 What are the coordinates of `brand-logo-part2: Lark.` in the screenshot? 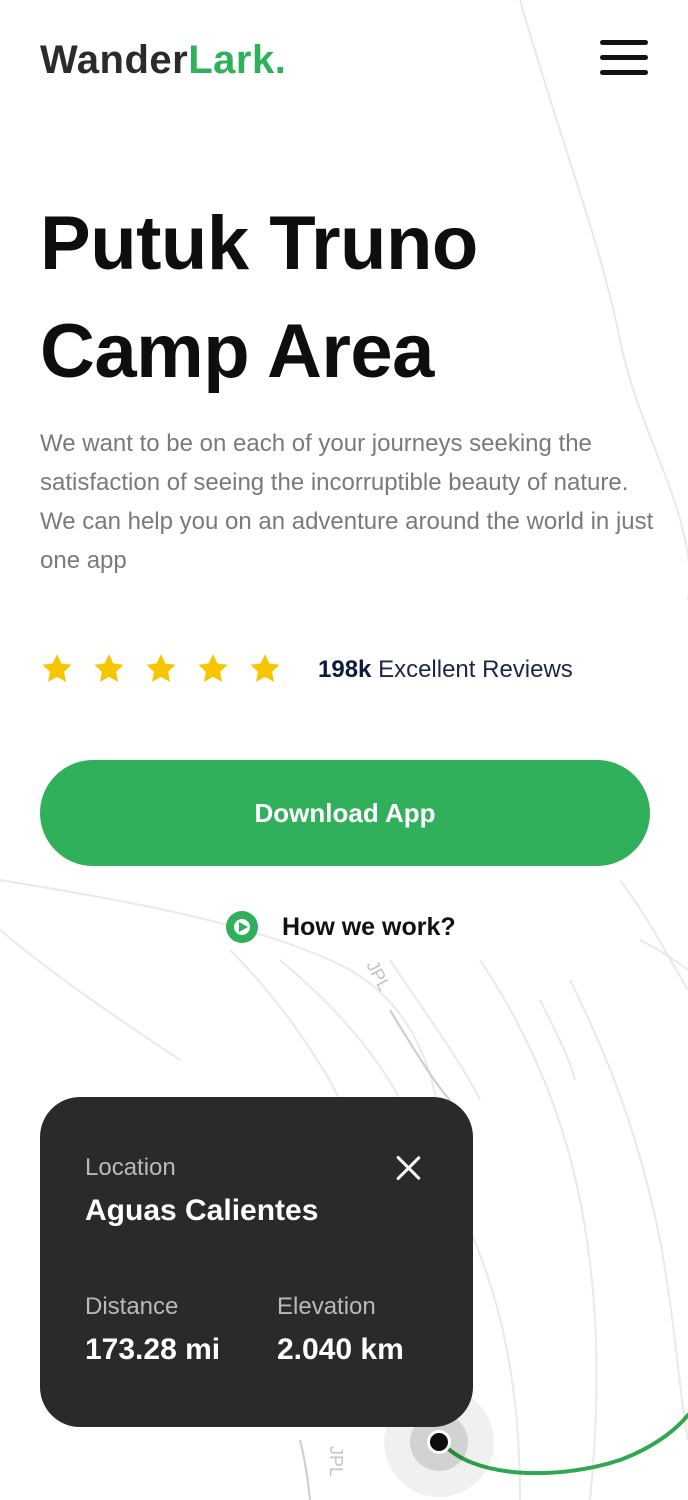 It's located at (237, 60).